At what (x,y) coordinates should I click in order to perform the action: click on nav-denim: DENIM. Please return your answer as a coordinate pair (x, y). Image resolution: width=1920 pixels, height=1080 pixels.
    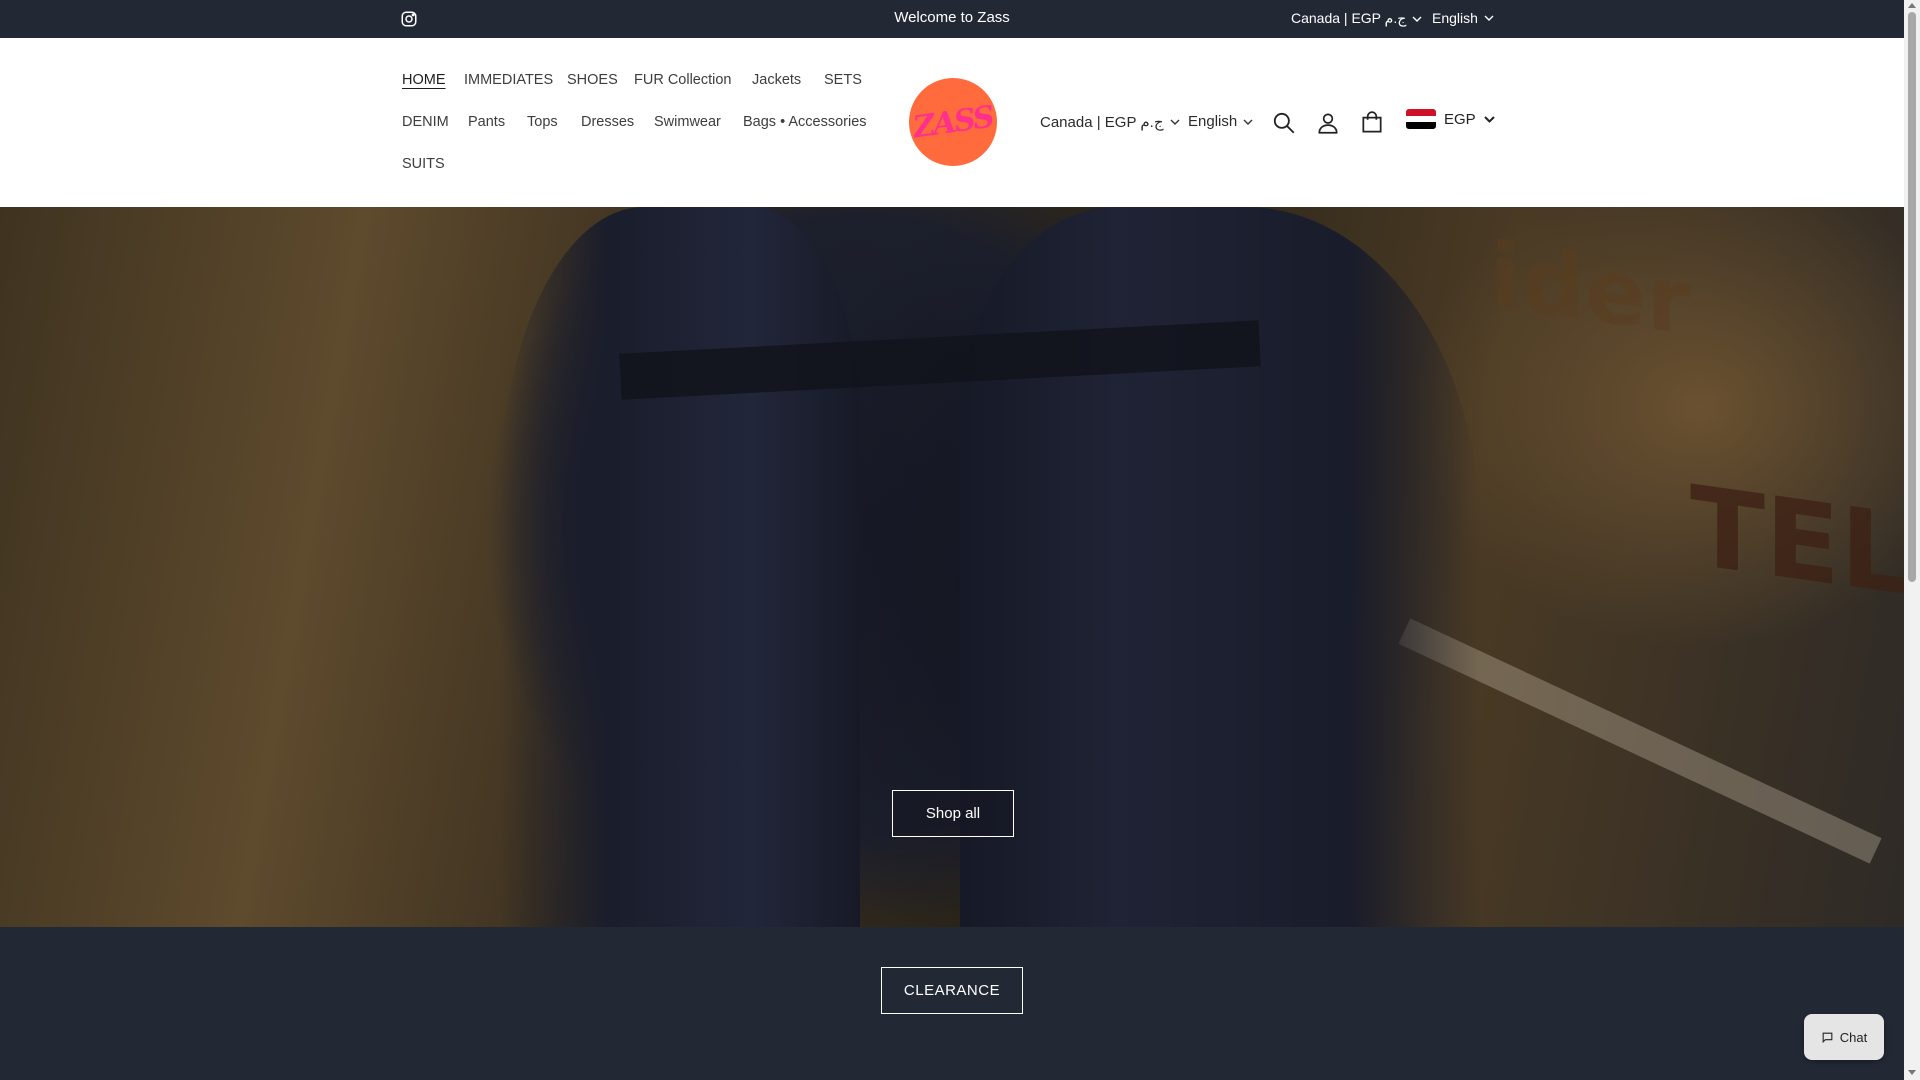
    Looking at the image, I should click on (425, 122).